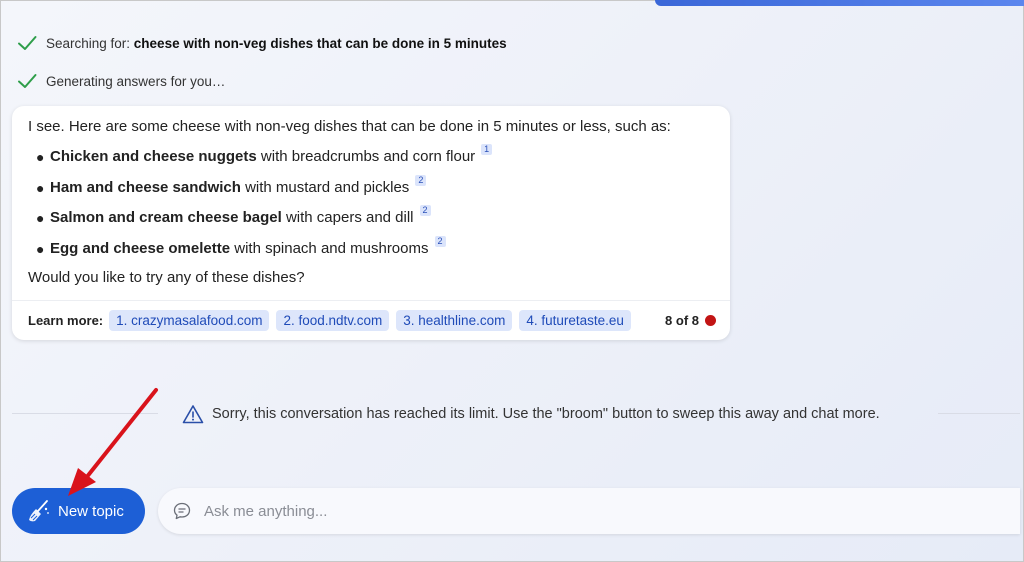 The height and width of the screenshot is (562, 1024). What do you see at coordinates (487, 149) in the screenshot?
I see `citation-badge: 1` at bounding box center [487, 149].